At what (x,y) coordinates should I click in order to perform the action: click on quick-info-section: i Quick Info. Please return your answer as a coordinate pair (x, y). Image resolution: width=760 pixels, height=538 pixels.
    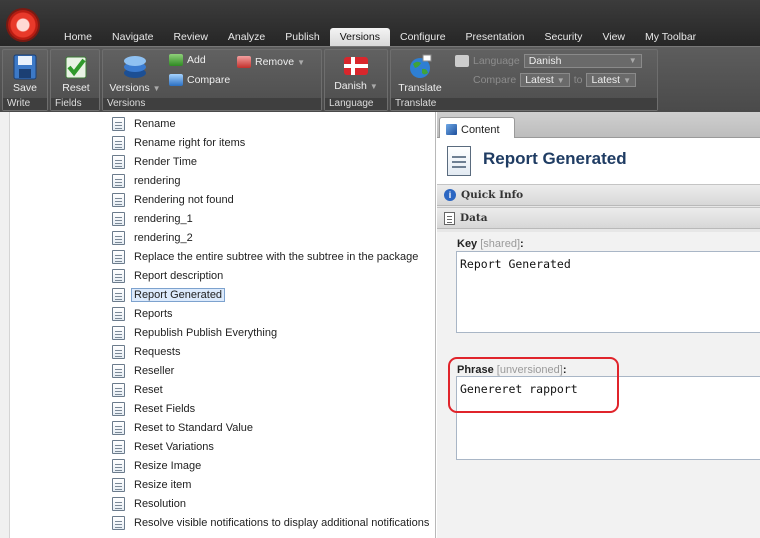
    Looking at the image, I should click on (598, 195).